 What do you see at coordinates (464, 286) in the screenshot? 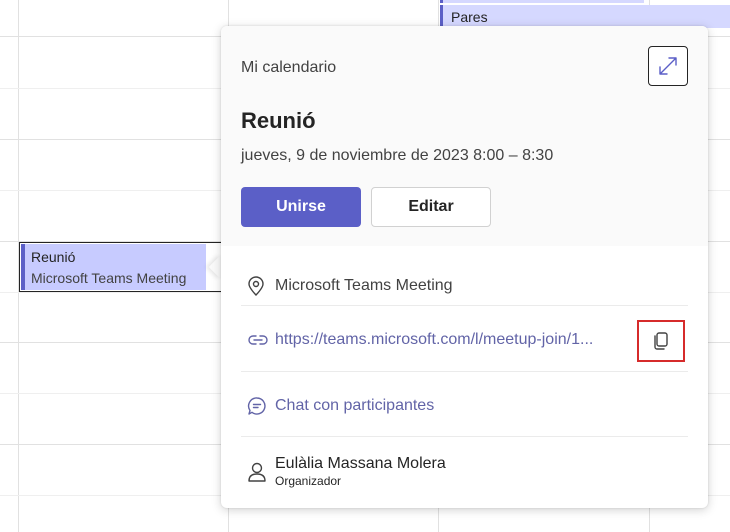
I see `location-row: Microsoft Teams Meeting` at bounding box center [464, 286].